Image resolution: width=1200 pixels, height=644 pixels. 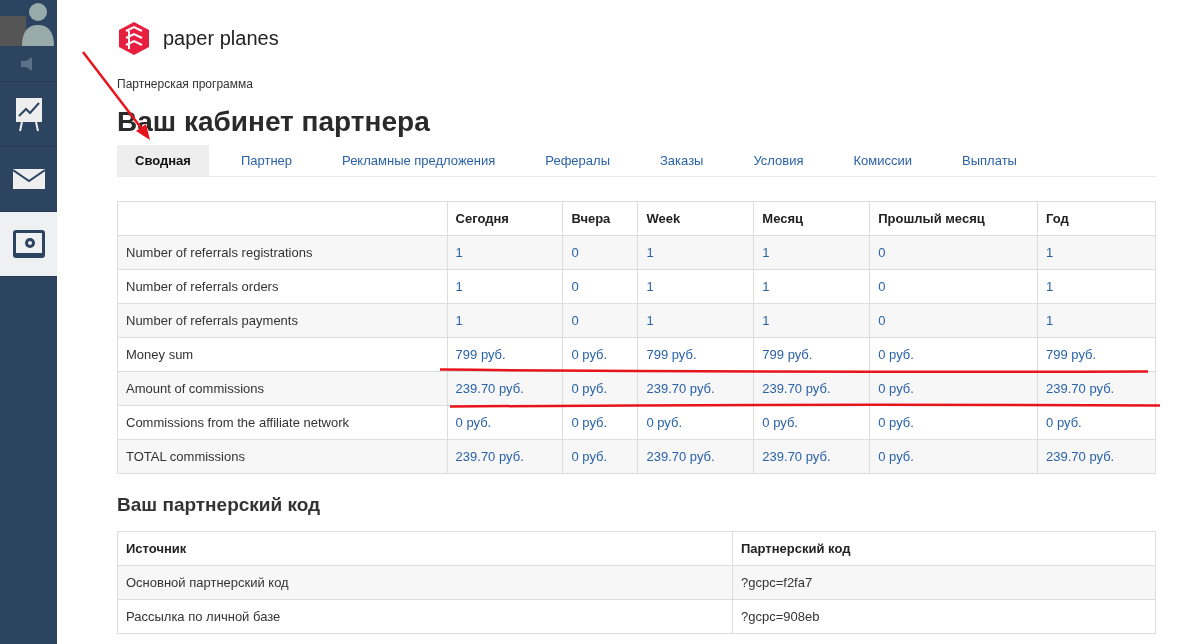 I want to click on tab: Сводная, so click(x=163, y=160).